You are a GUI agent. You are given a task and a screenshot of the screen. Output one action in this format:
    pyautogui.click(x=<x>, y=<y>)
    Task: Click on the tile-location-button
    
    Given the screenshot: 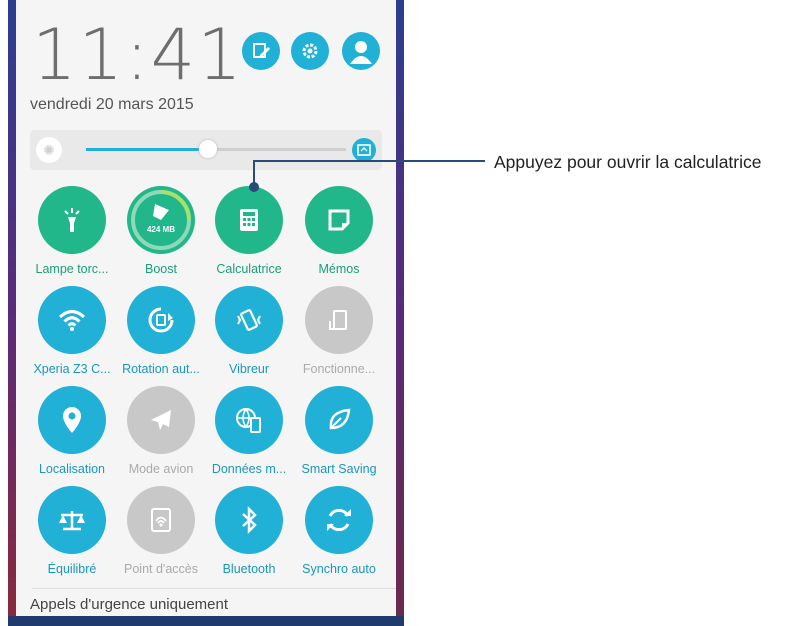 What is the action you would take?
    pyautogui.click(x=72, y=420)
    